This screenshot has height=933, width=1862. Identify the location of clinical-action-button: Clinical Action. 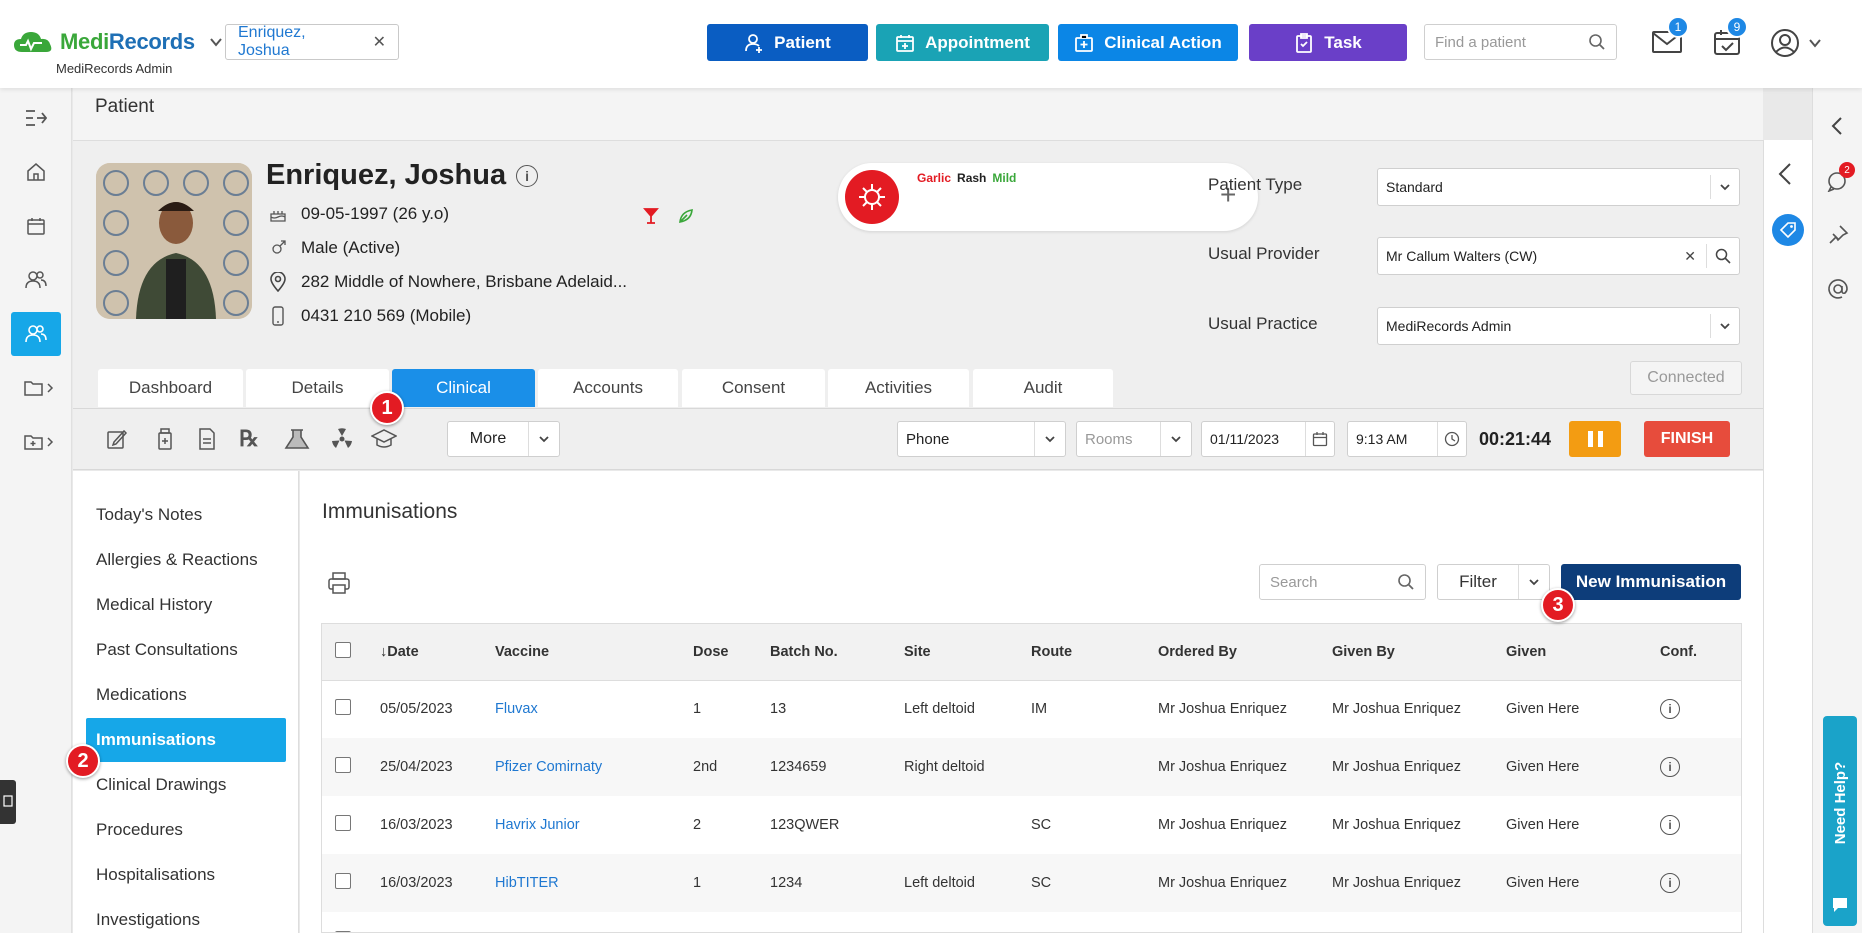
(1148, 42).